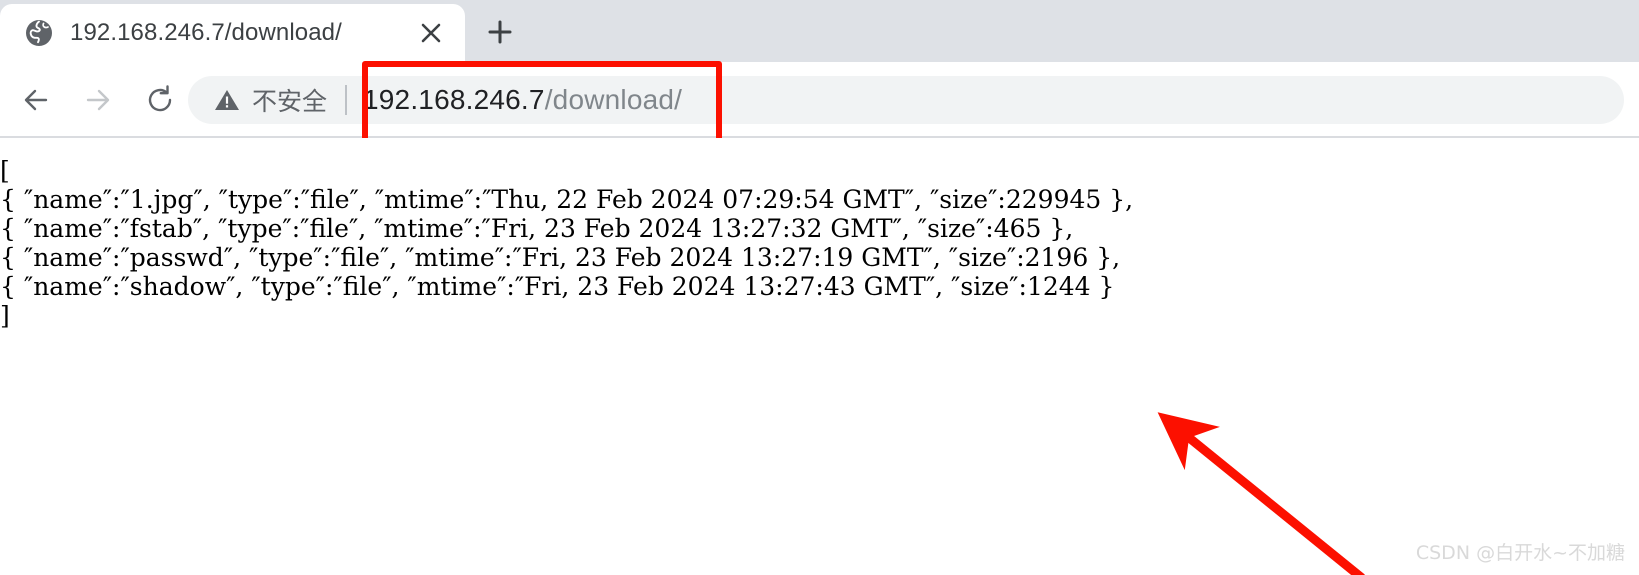  I want to click on url-path: /download/, so click(613, 99).